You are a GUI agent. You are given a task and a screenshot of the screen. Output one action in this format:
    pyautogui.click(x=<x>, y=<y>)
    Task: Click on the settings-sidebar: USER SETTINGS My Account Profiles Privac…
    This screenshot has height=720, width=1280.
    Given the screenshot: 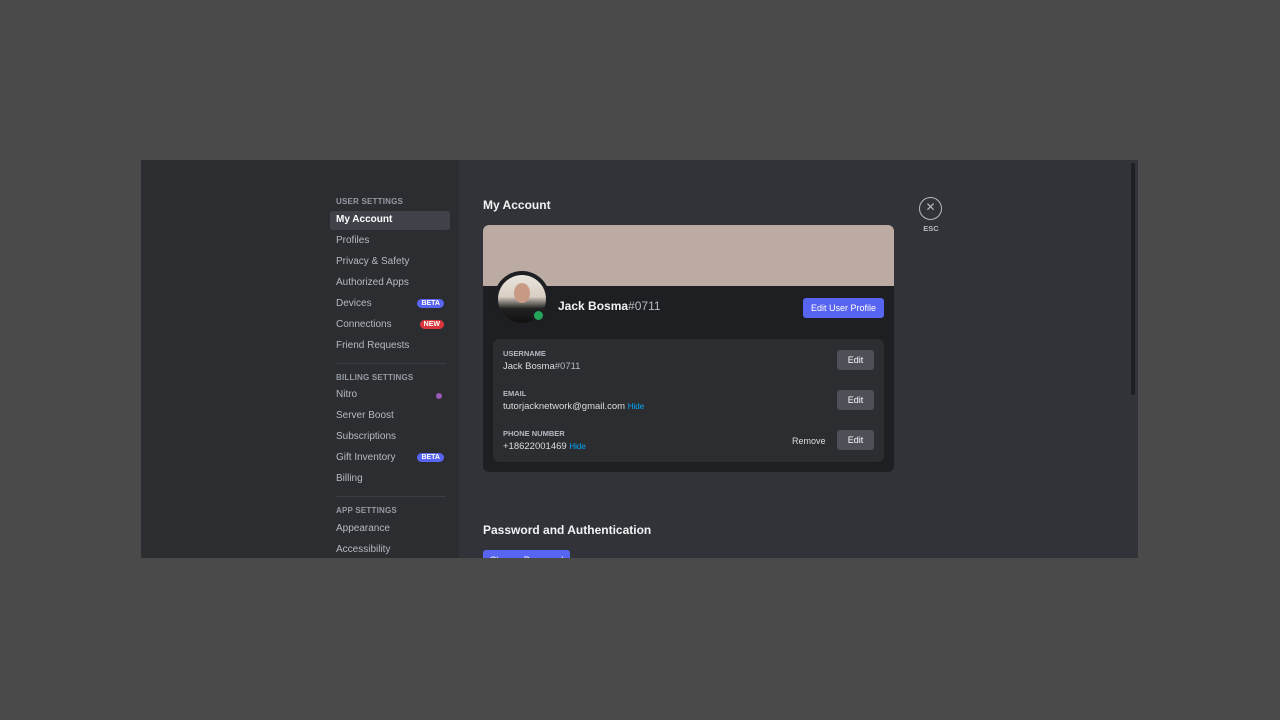 What is the action you would take?
    pyautogui.click(x=300, y=359)
    